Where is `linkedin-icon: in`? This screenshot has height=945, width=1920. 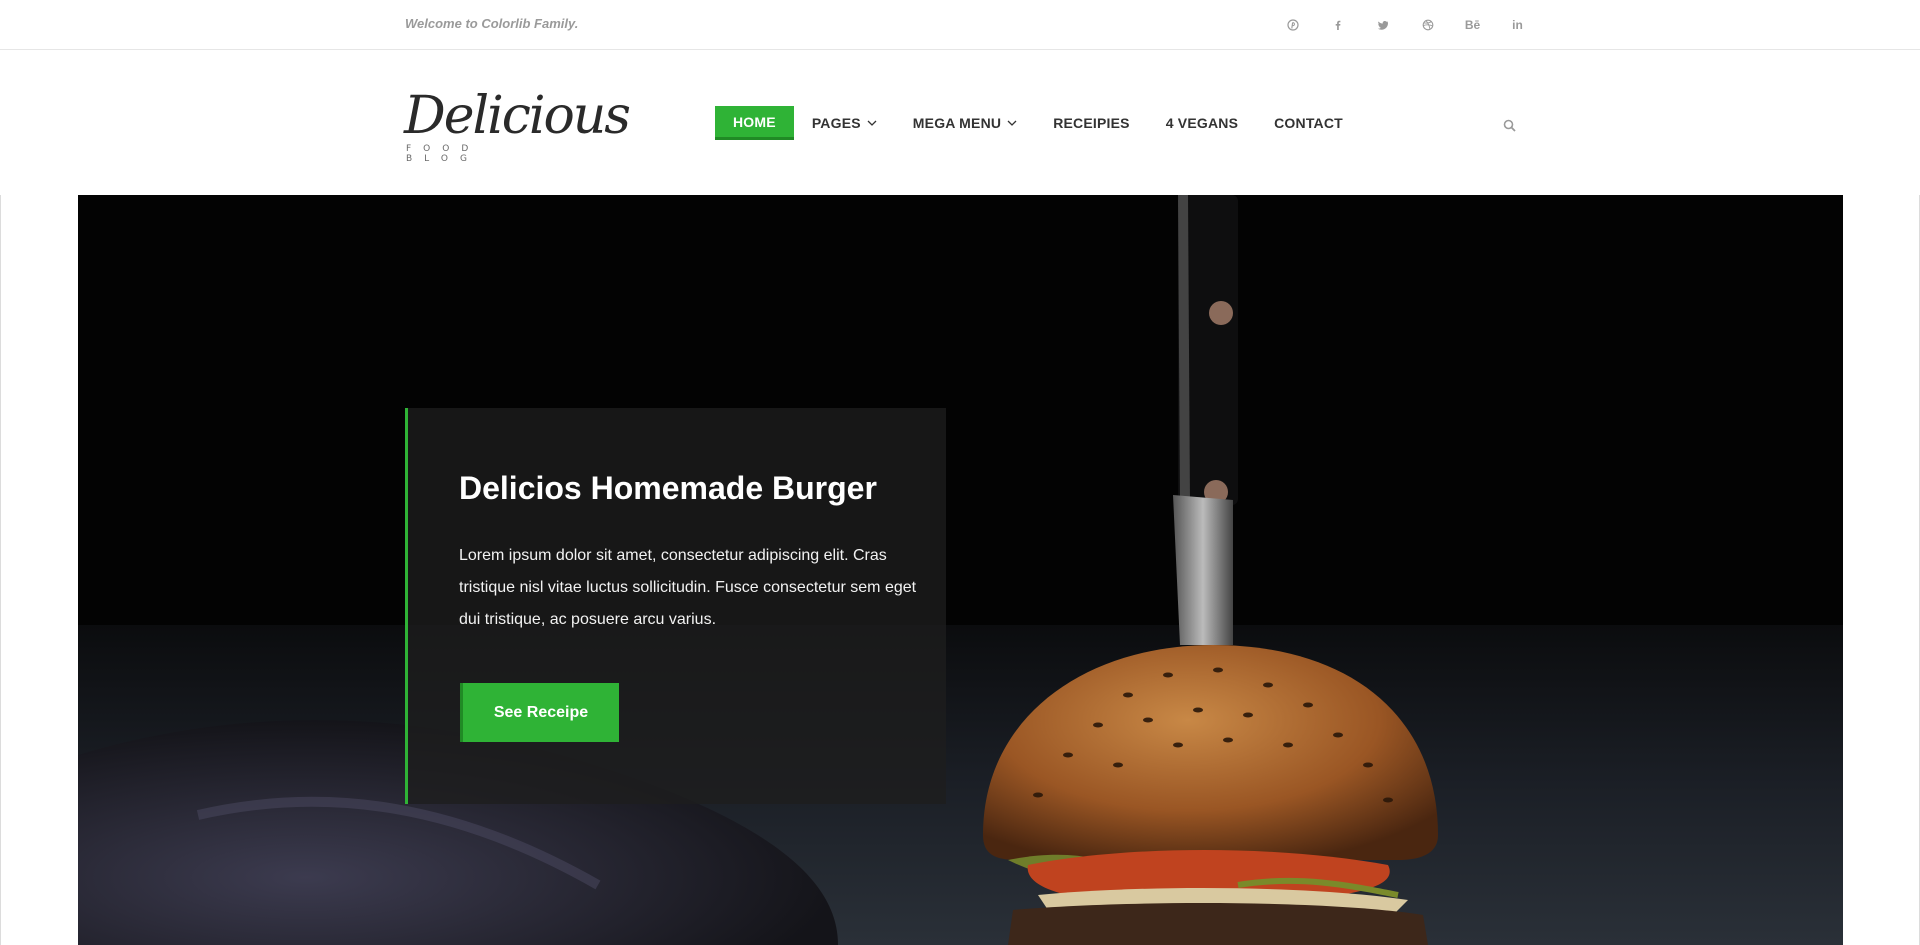 linkedin-icon: in is located at coordinates (1517, 25).